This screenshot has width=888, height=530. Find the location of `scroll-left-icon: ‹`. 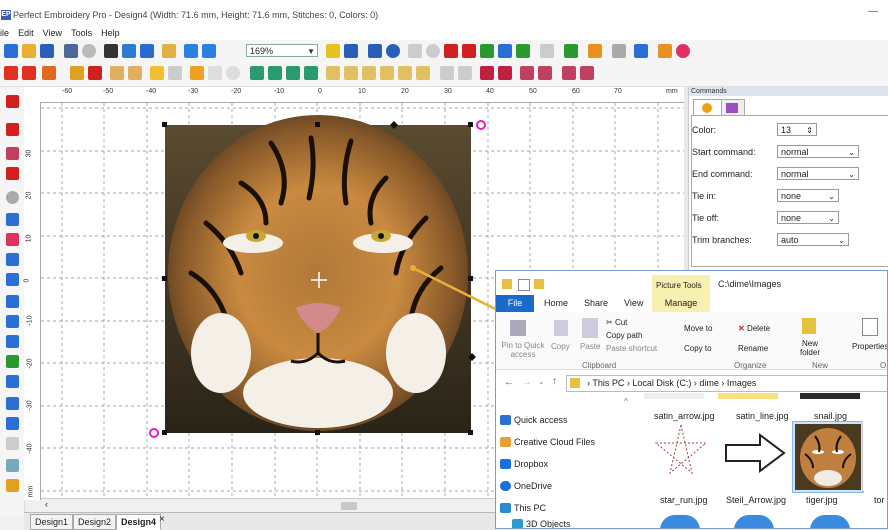

scroll-left-icon: ‹ is located at coordinates (46, 504).